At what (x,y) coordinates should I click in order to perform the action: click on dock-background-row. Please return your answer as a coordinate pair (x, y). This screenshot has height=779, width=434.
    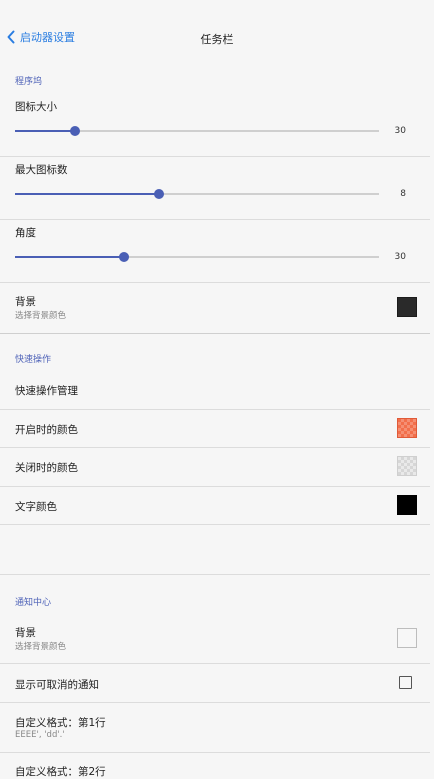
    Looking at the image, I should click on (215, 307).